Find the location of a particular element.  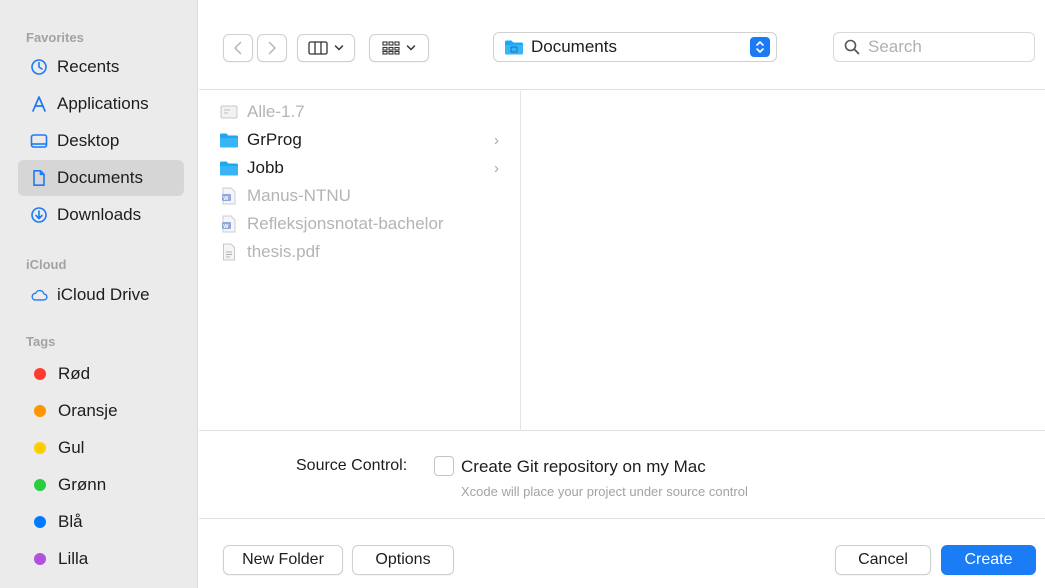

file-row-alle: Alle-1.7 is located at coordinates (364, 112).